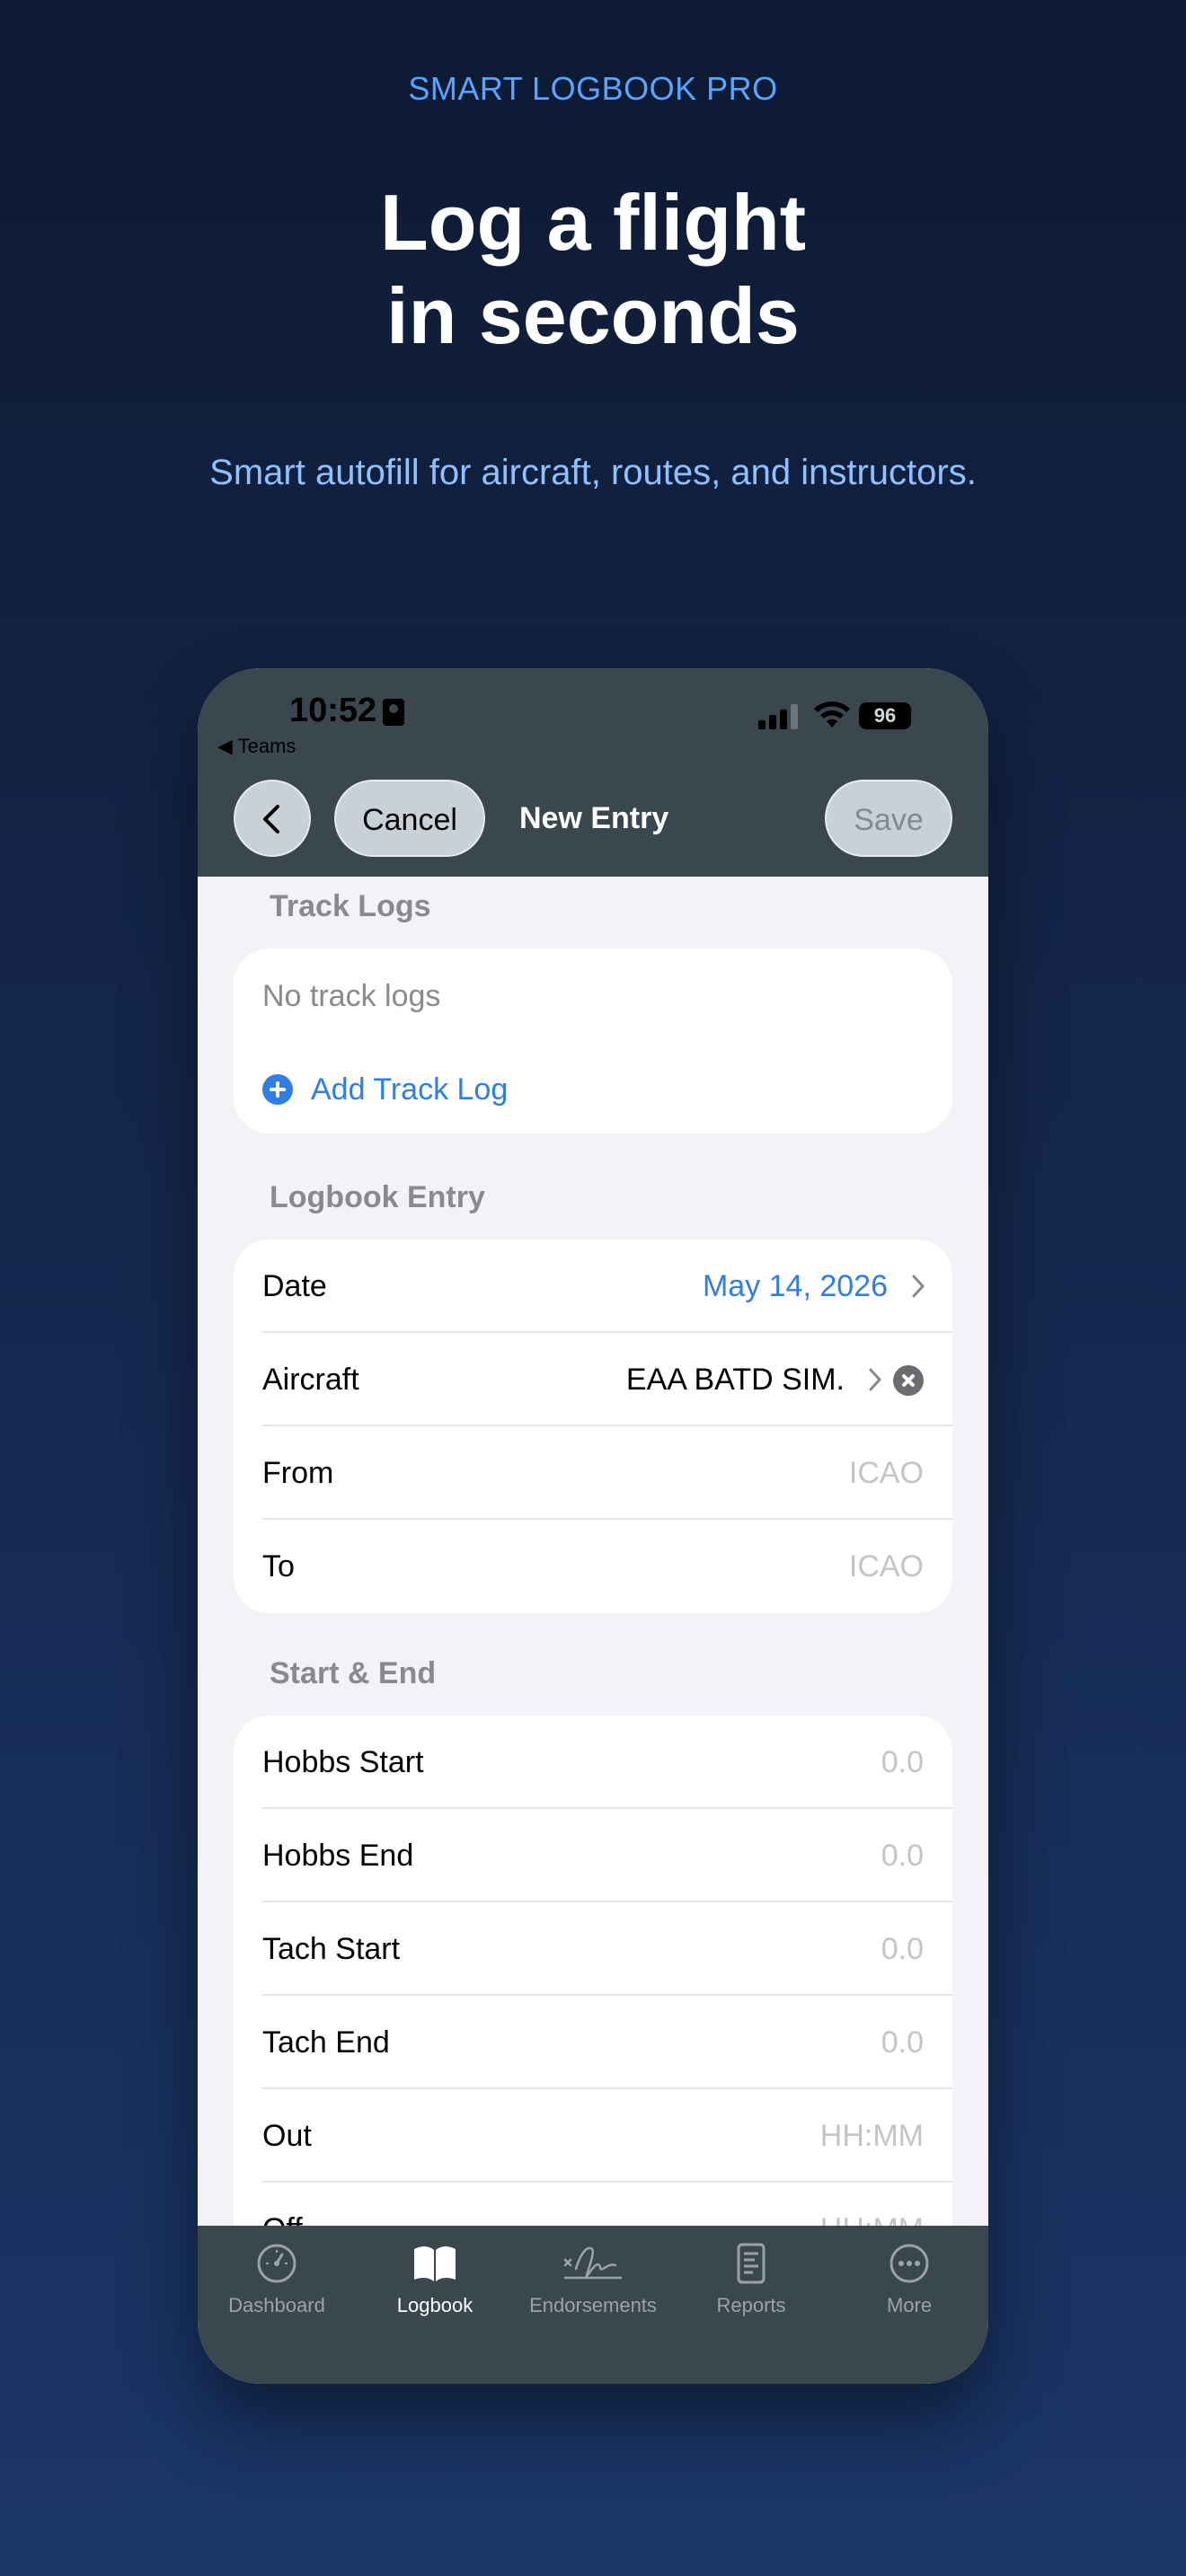  Describe the element at coordinates (393, 712) in the screenshot. I see `contact-card-icon` at that location.